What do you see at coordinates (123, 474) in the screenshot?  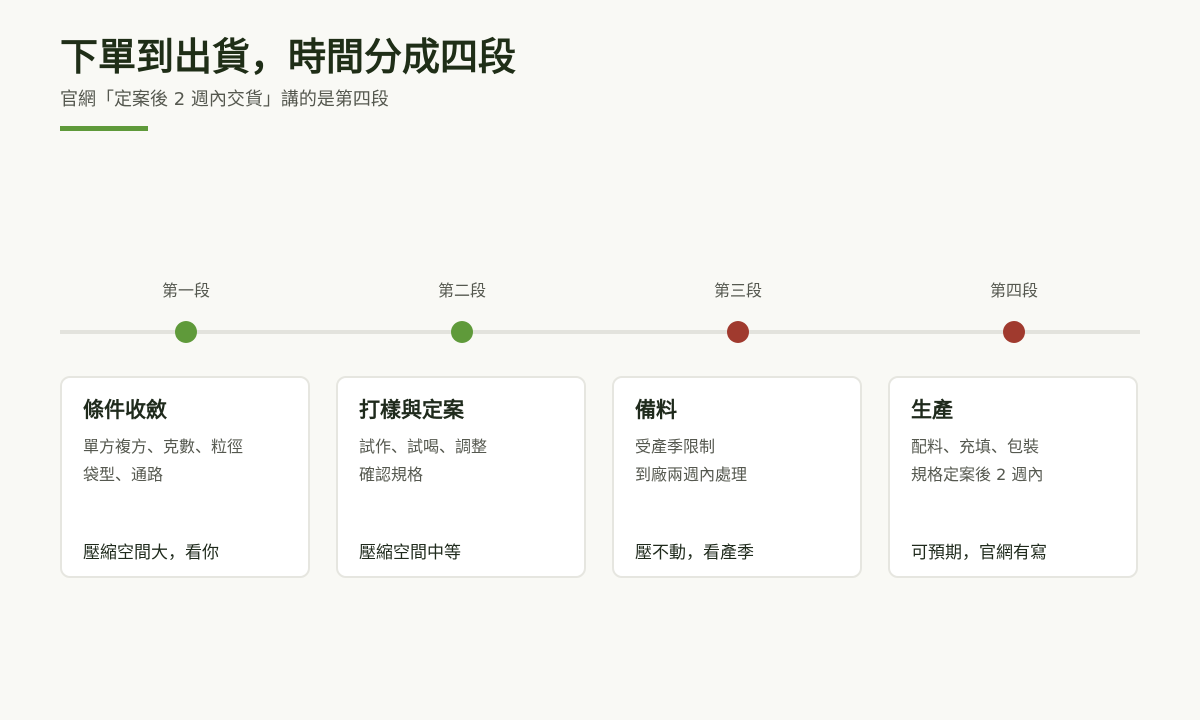 I see `stage-detail-1b: 袋型、通路` at bounding box center [123, 474].